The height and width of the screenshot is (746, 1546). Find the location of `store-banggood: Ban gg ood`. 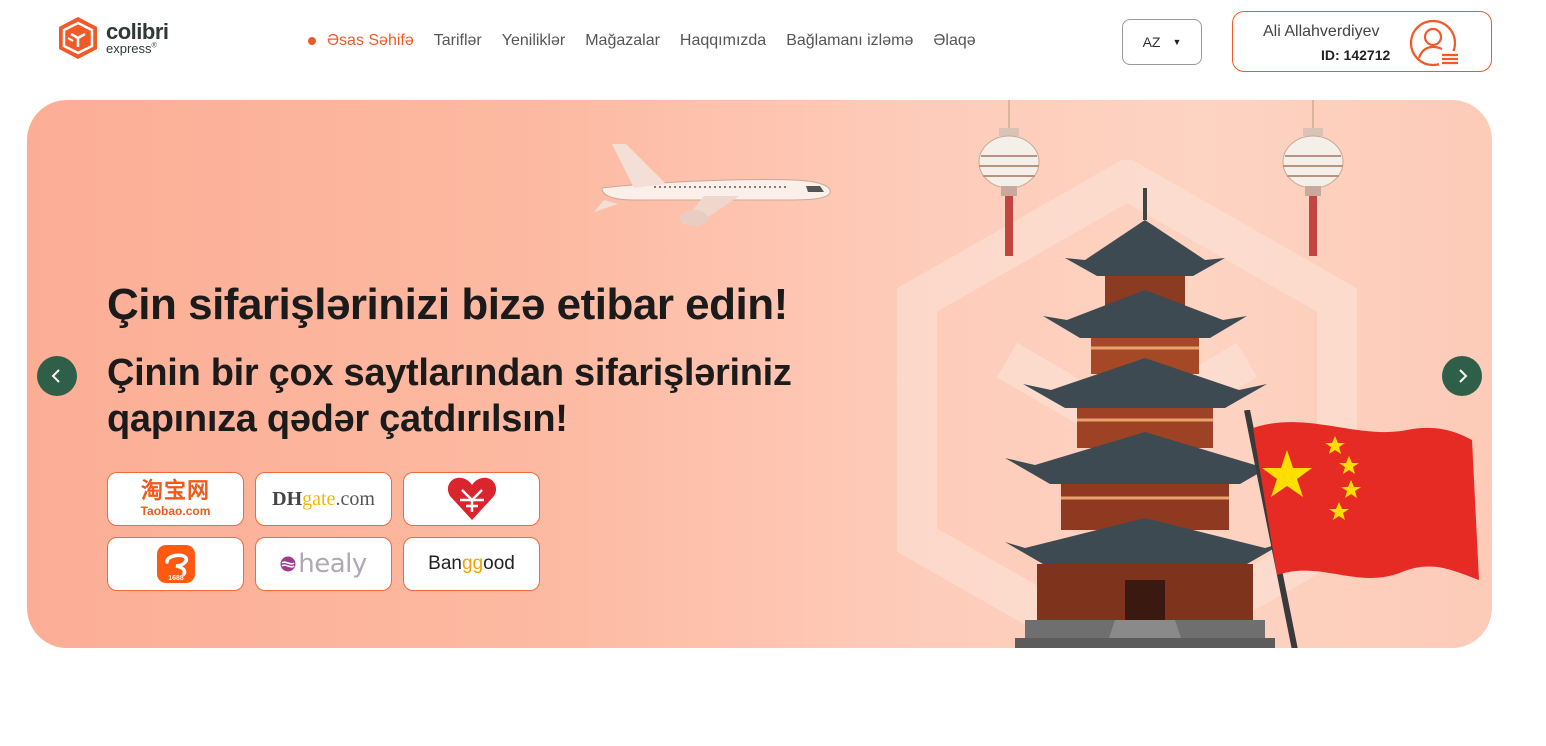

store-banggood: Ban gg ood is located at coordinates (471, 564).